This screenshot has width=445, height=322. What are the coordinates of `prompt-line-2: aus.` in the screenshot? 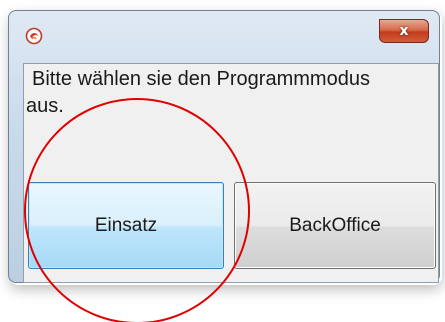 It's located at (45, 106).